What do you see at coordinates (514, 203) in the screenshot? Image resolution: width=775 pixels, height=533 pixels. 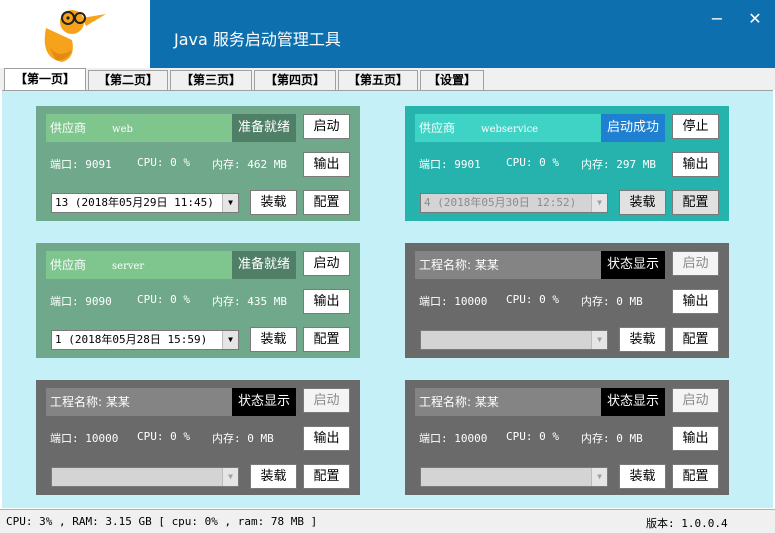 I see `version-dropdown: 4 (2018年05月30日 12:52) ▼` at bounding box center [514, 203].